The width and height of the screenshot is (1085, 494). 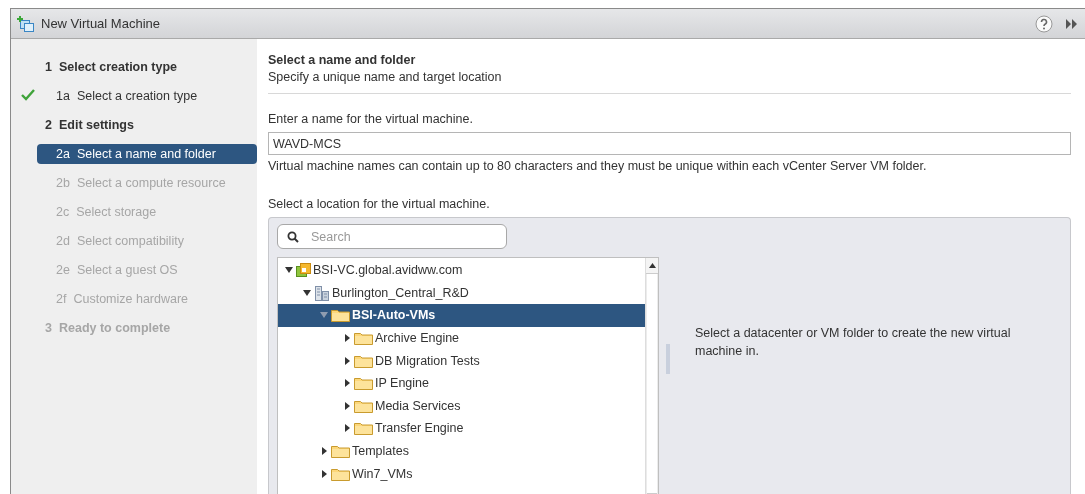 I want to click on tree-item-label: Templates, so click(x=380, y=451).